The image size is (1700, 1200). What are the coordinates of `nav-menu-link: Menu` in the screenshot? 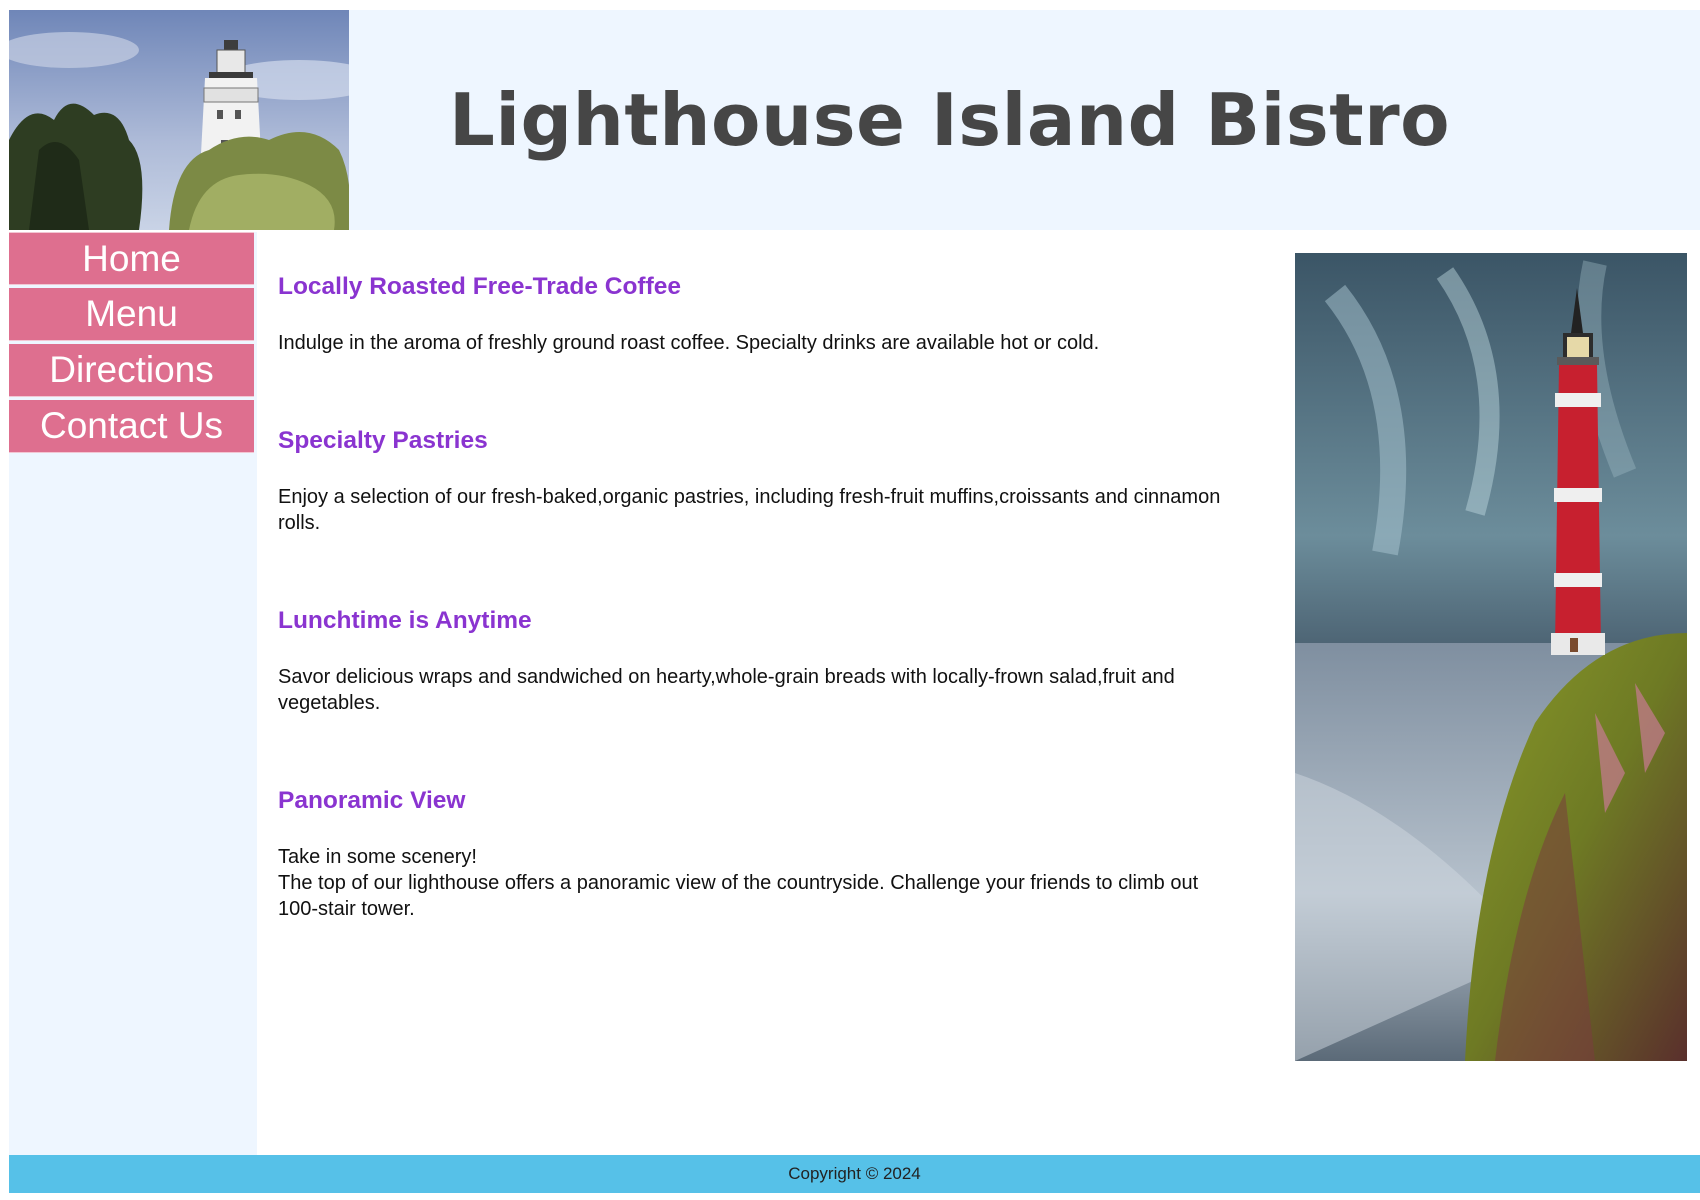 It's located at (131, 314).